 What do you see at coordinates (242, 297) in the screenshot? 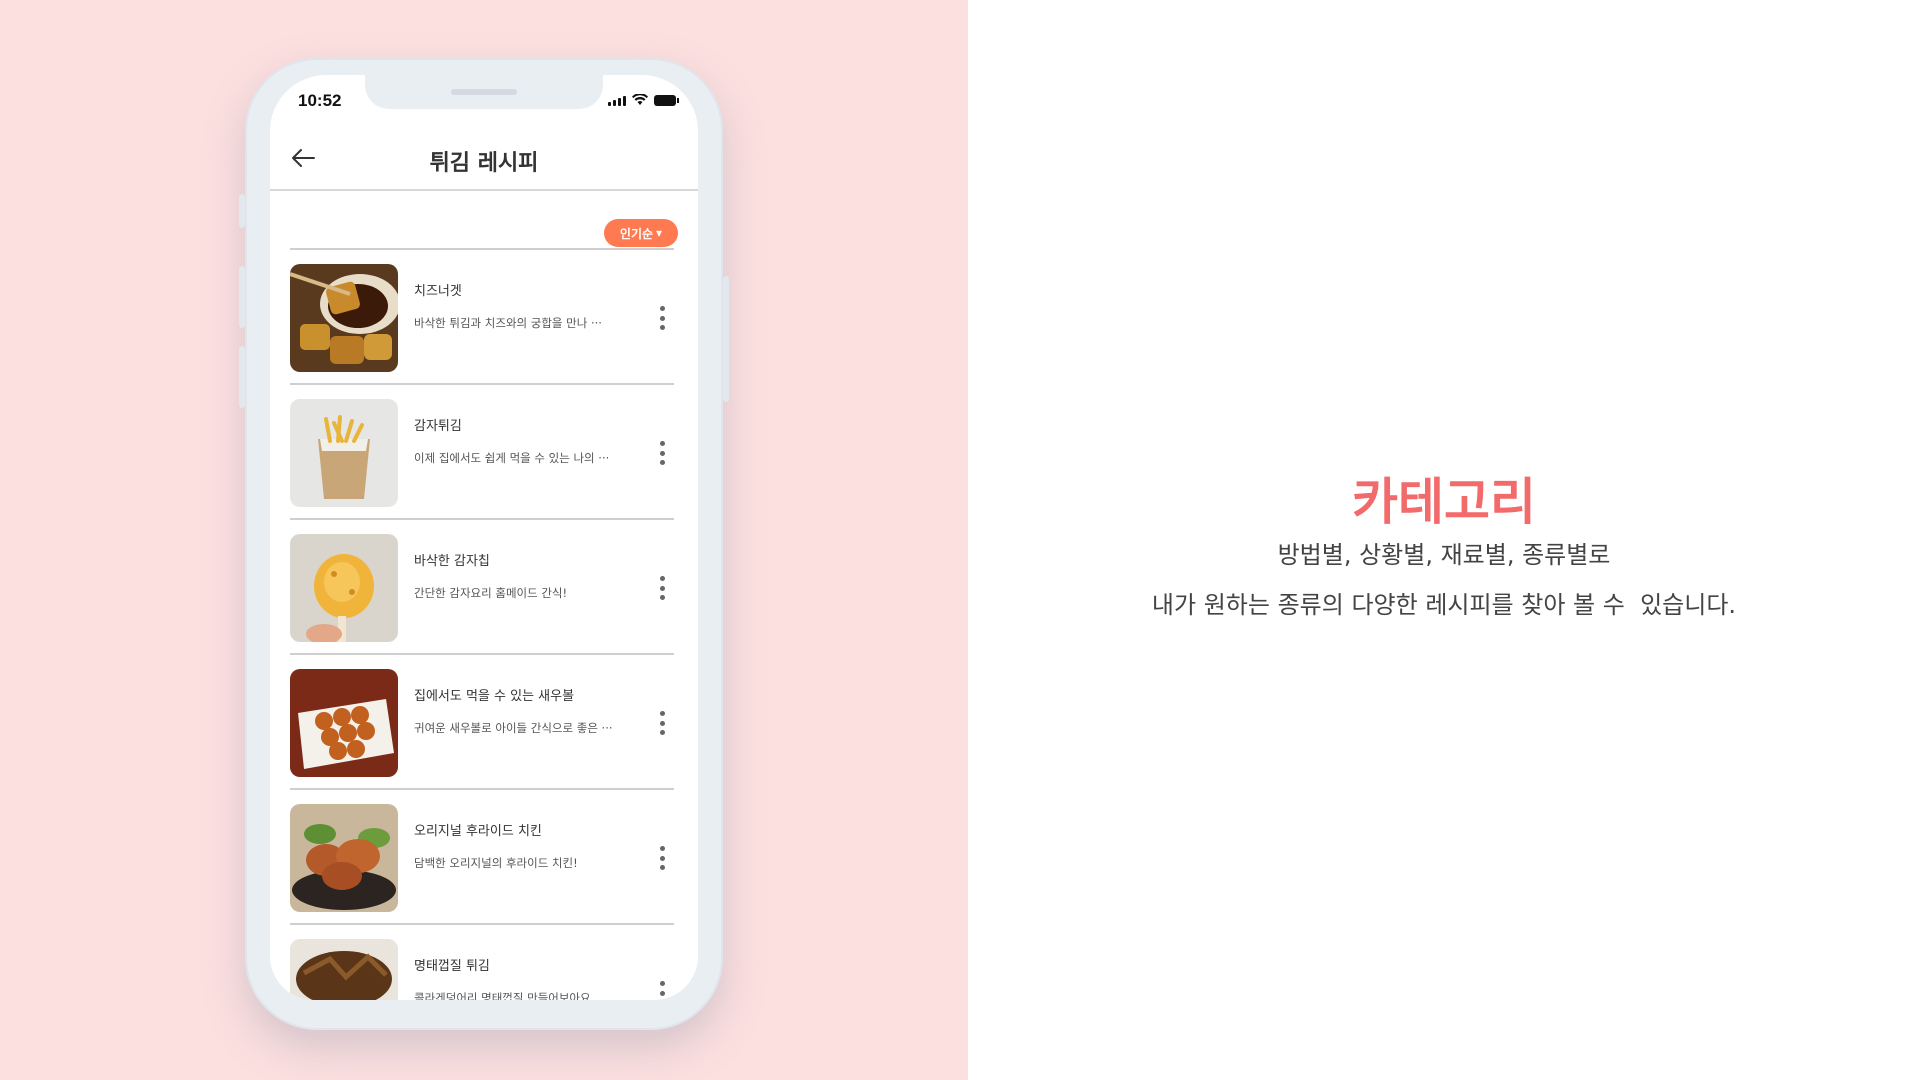
I see `phone-volume-up-button` at bounding box center [242, 297].